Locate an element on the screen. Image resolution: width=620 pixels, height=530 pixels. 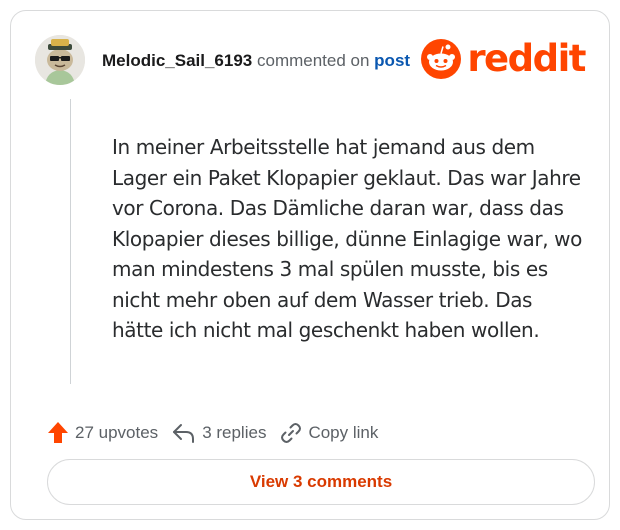
link-icon is located at coordinates (291, 433).